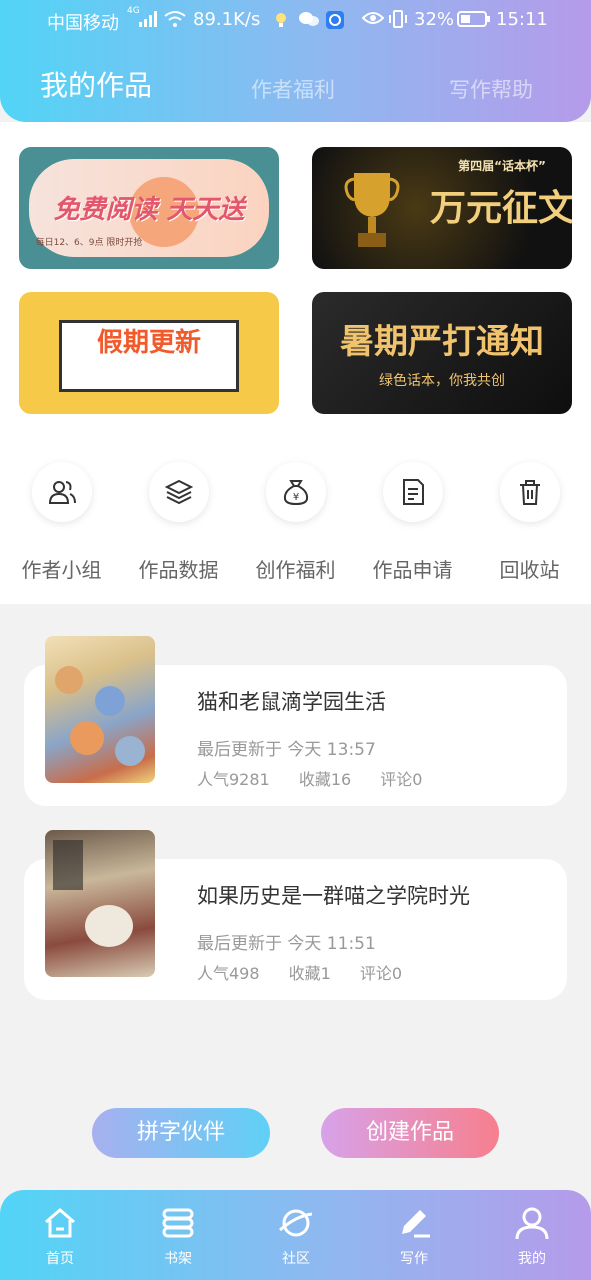 Image resolution: width=591 pixels, height=1280 pixels. What do you see at coordinates (398, 21) in the screenshot?
I see `vibrate-icon` at bounding box center [398, 21].